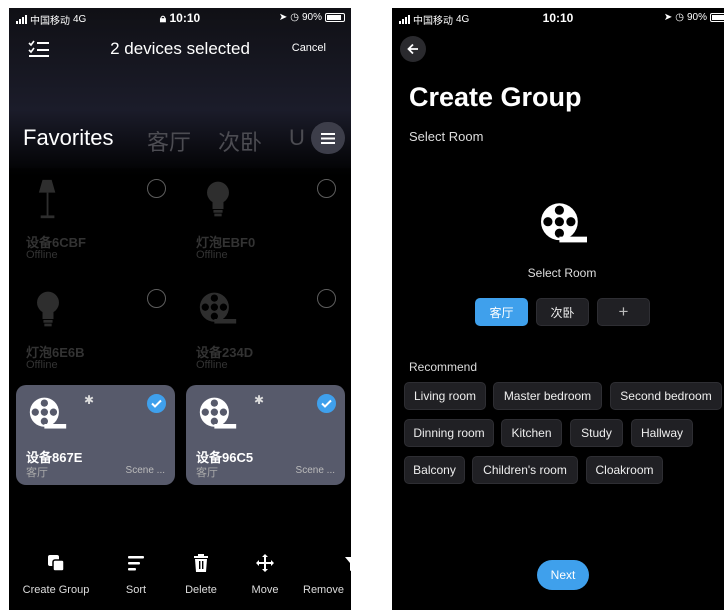 The width and height of the screenshot is (724, 610). Describe the element at coordinates (596, 433) in the screenshot. I see `recommend-chip: Study` at that location.